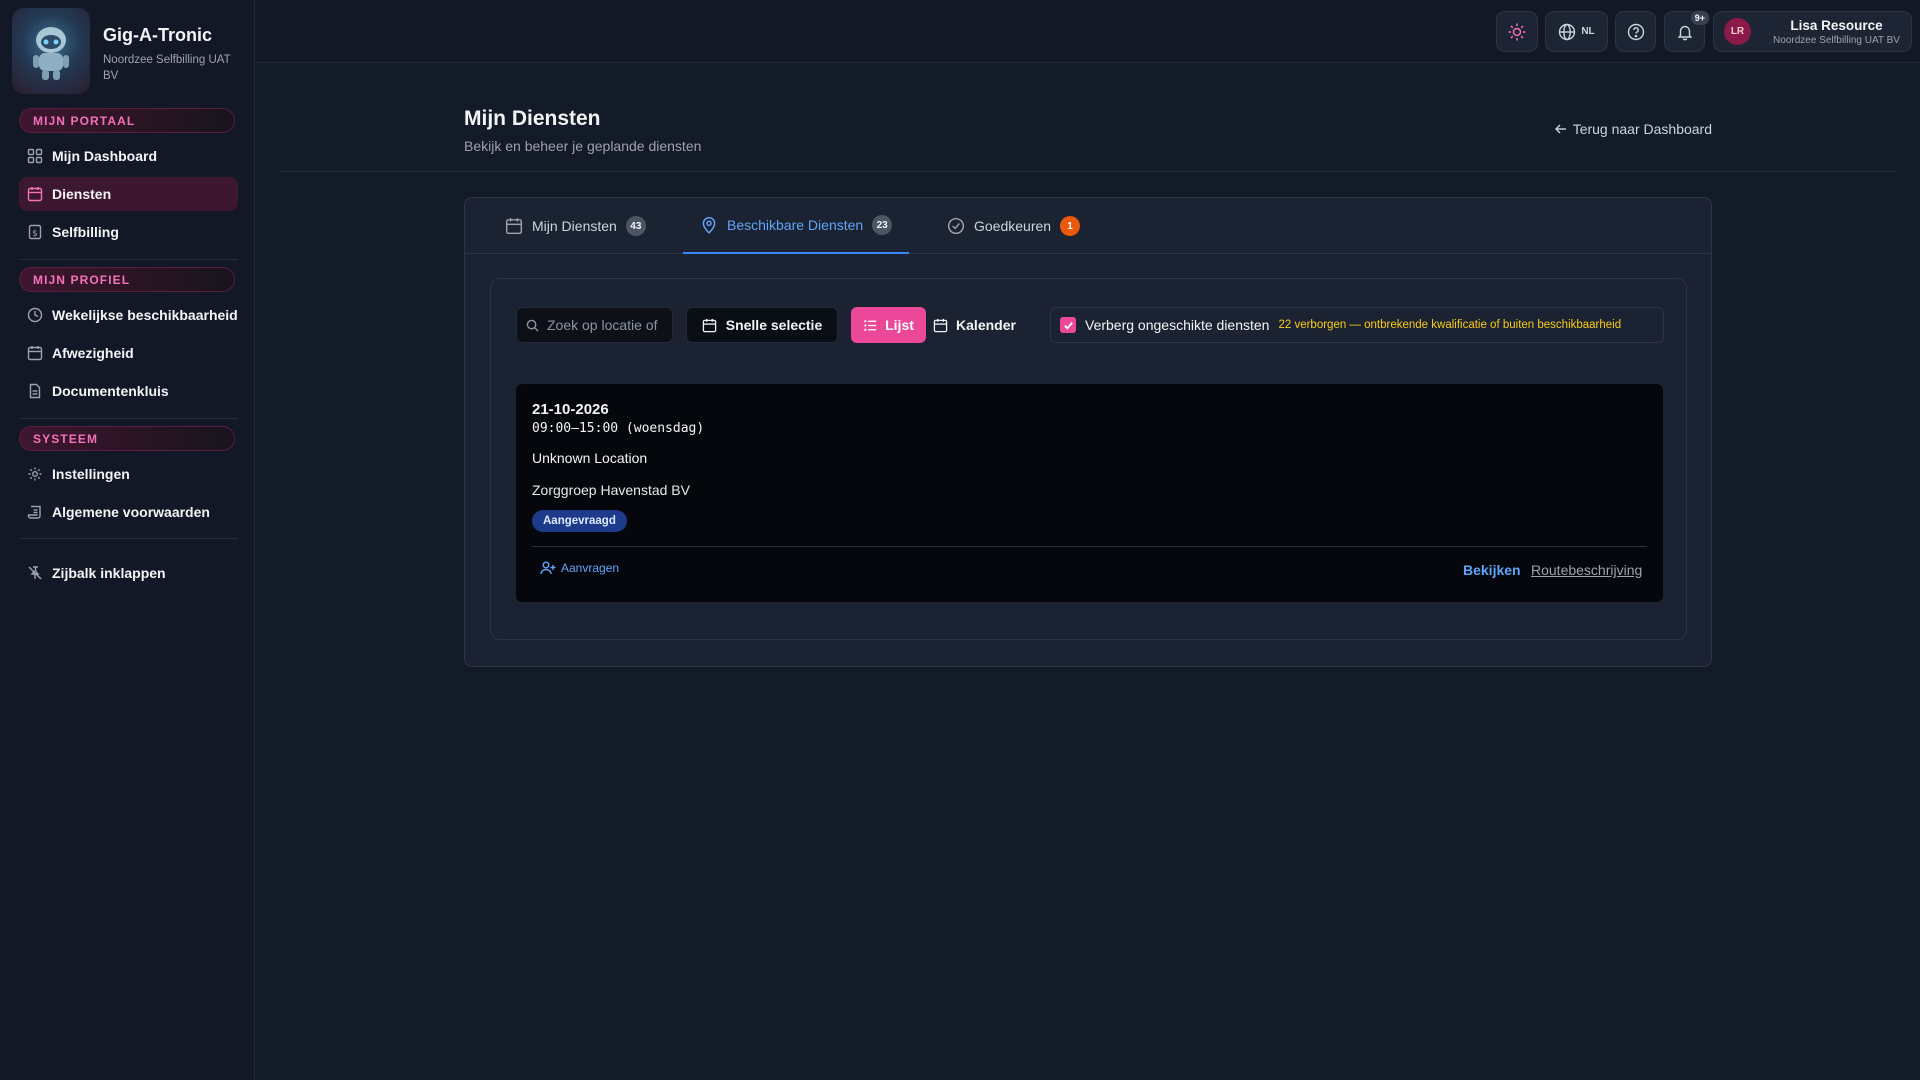 The height and width of the screenshot is (1080, 1920). Describe the element at coordinates (167, 68) in the screenshot. I see `organization-name: Noordzee Selfbilling UAT BV` at that location.